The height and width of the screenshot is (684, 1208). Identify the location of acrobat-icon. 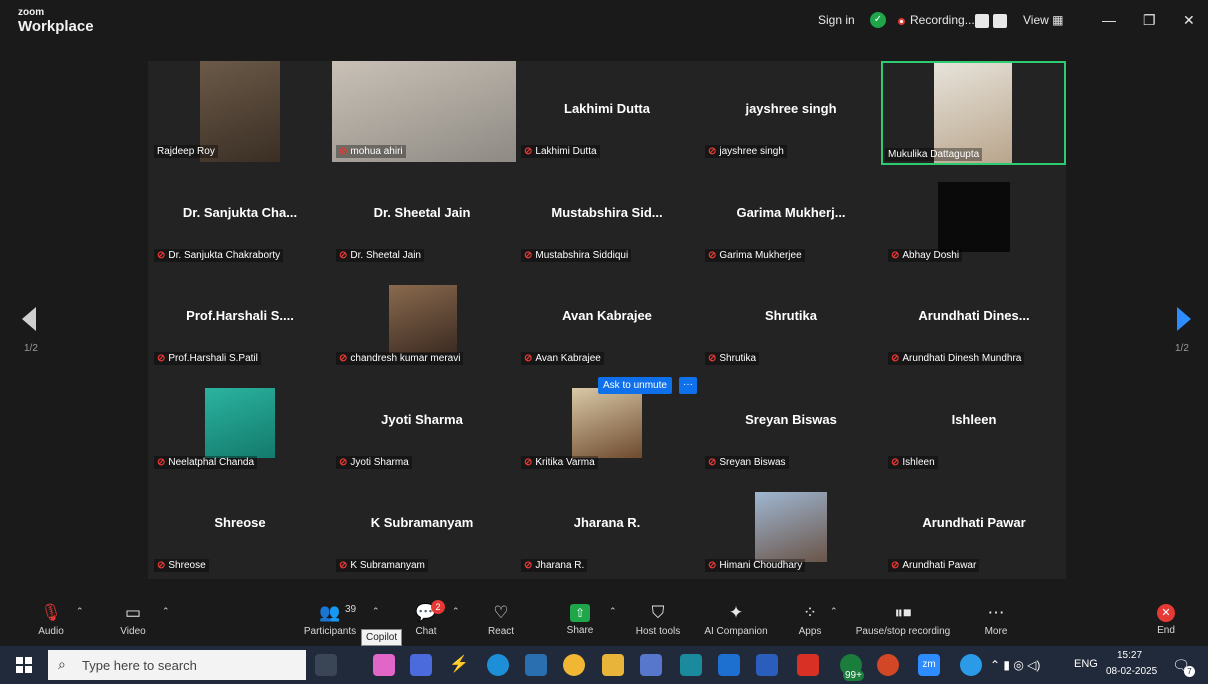
(808, 665).